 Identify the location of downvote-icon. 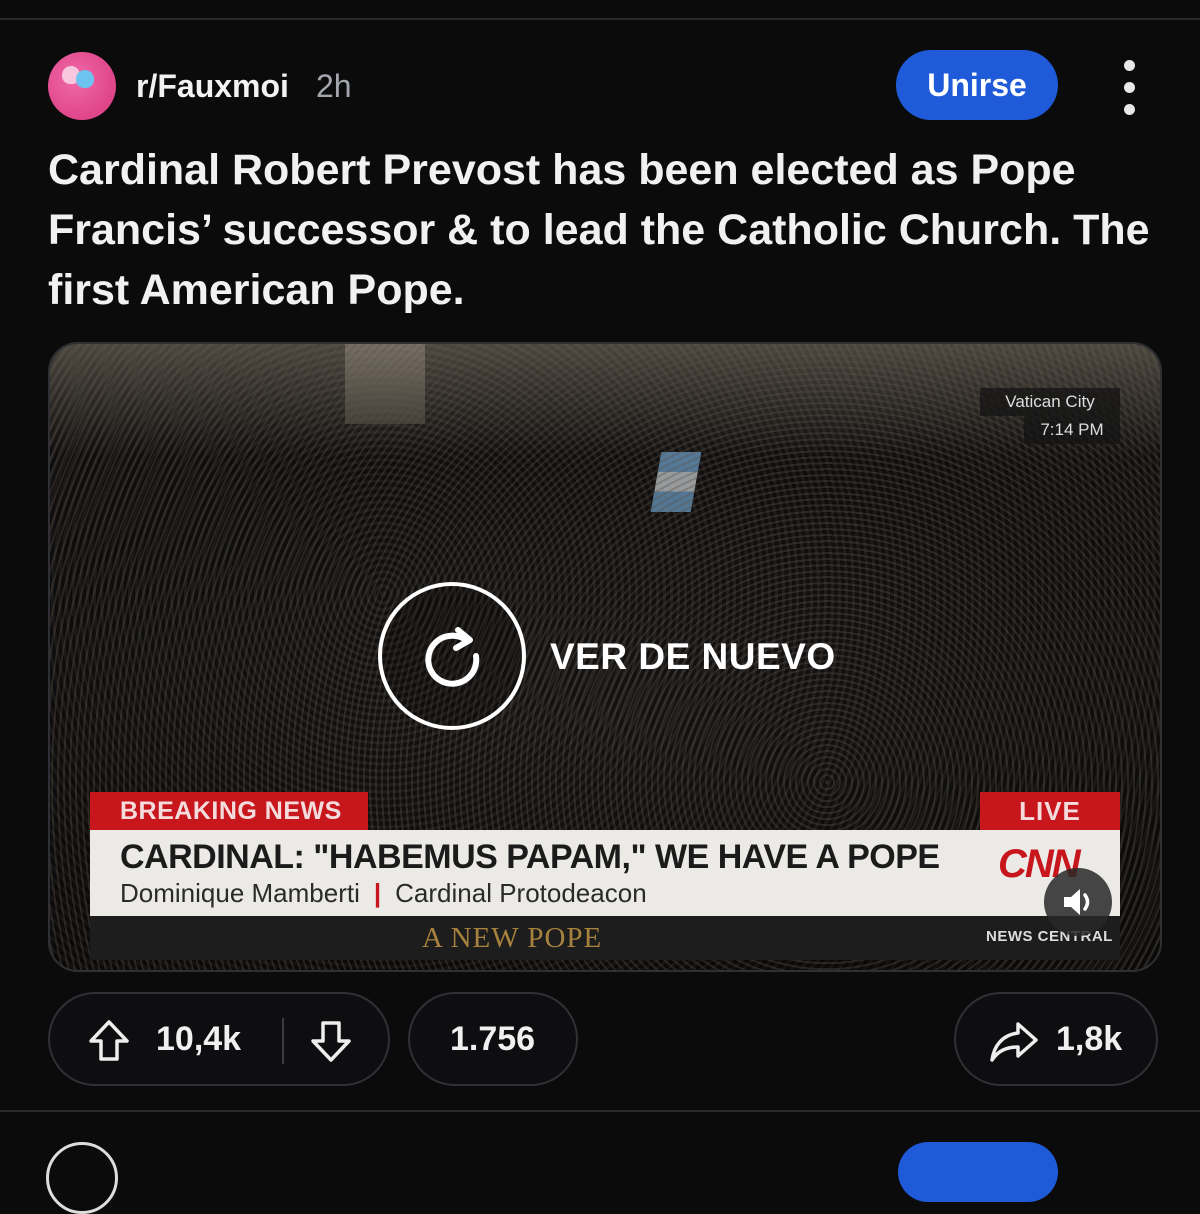
(331, 1041).